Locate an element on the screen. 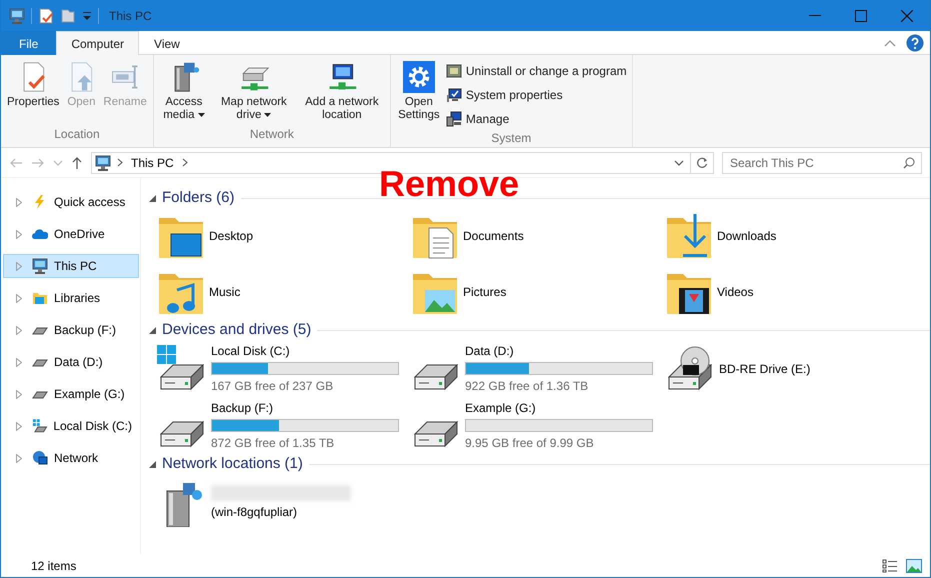 Image resolution: width=931 pixels, height=578 pixels. file-tab: File is located at coordinates (28, 43).